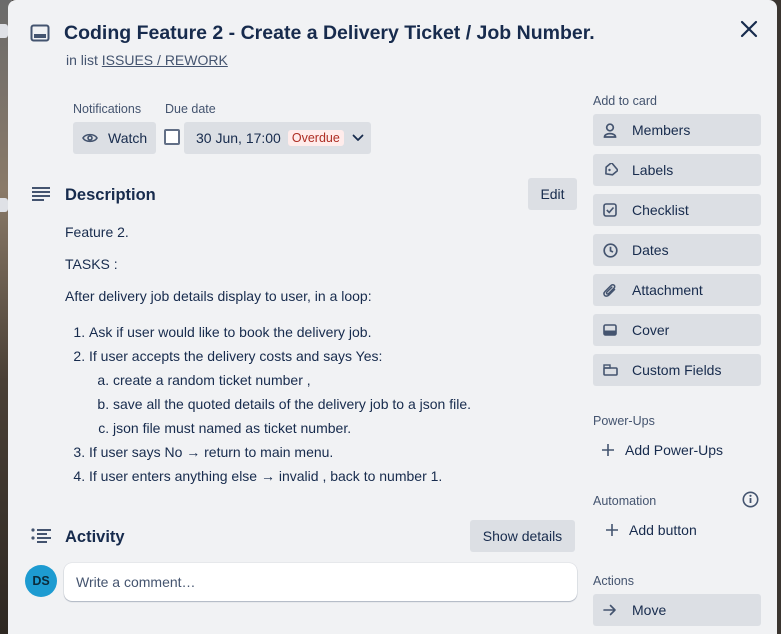  I want to click on custom-fields-label: Custom Fields, so click(677, 370).